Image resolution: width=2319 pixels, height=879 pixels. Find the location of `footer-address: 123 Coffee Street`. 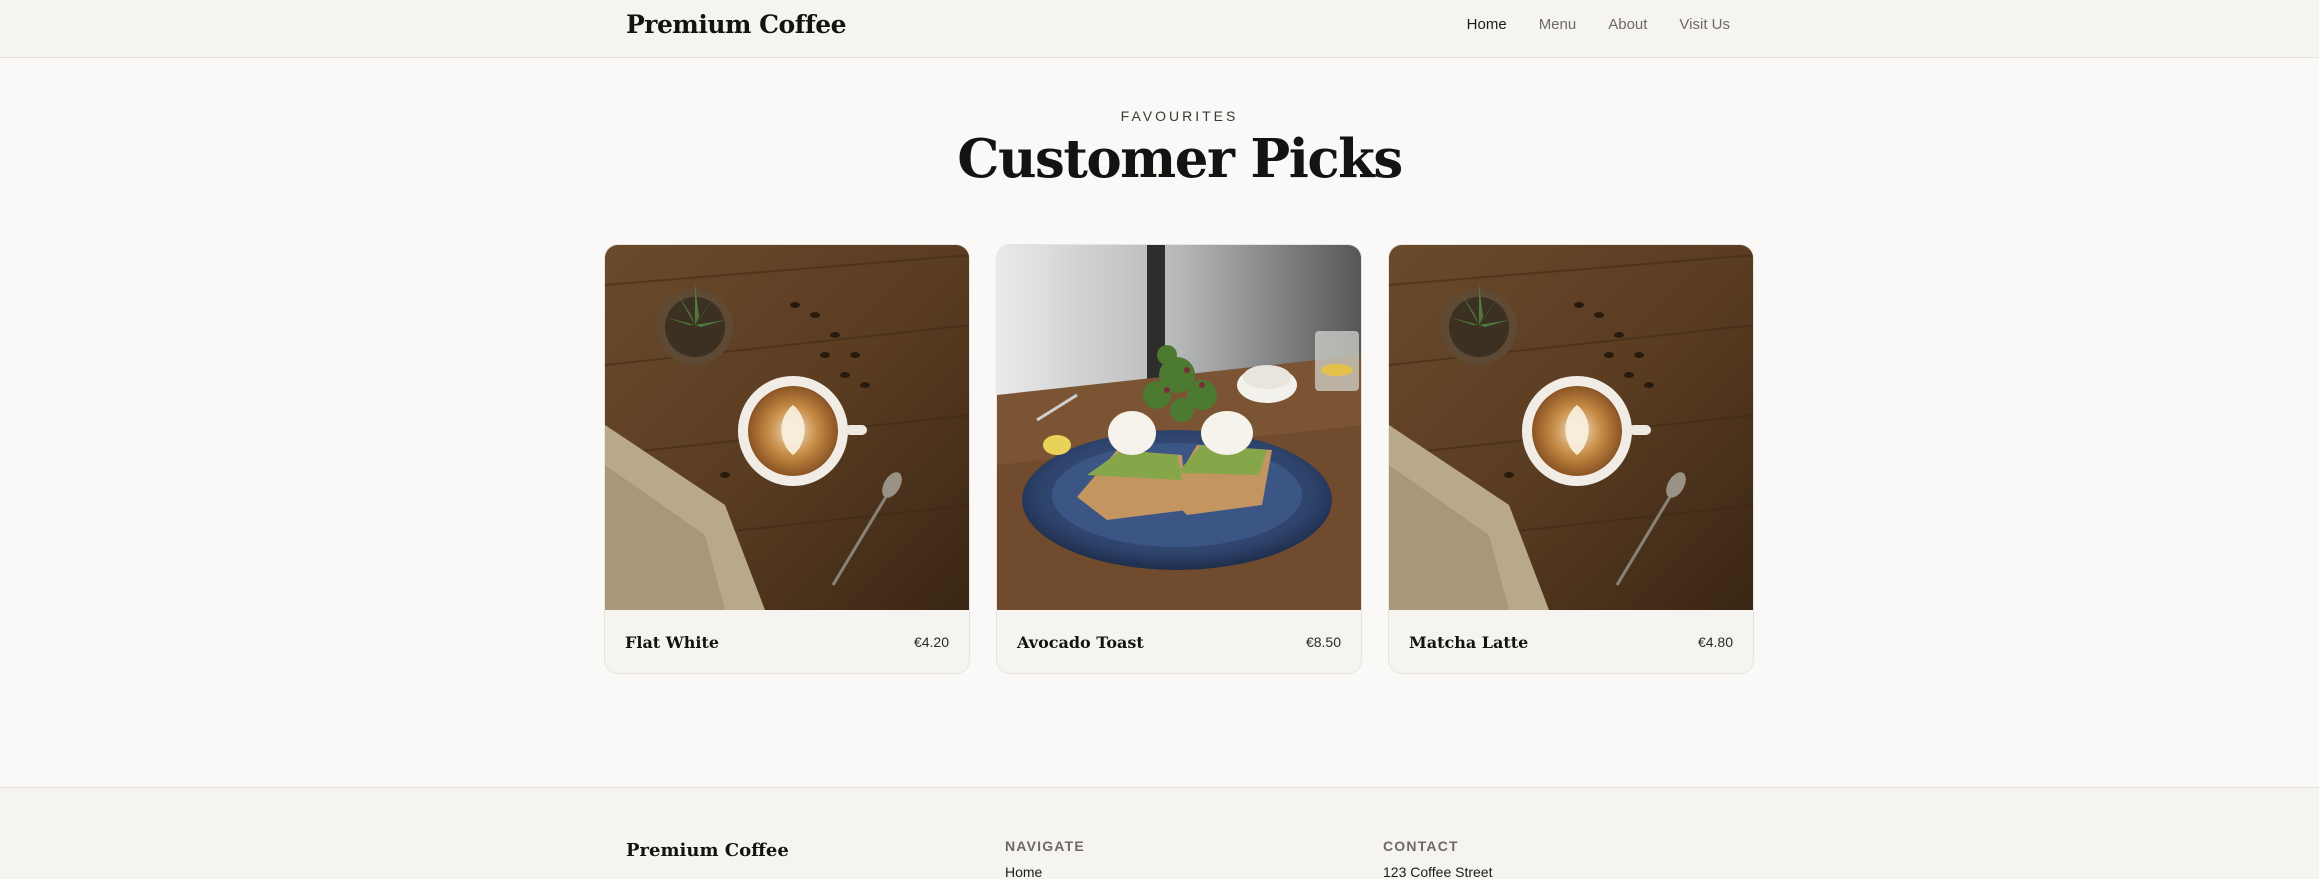

footer-address: 123 Coffee Street is located at coordinates (1438, 871).